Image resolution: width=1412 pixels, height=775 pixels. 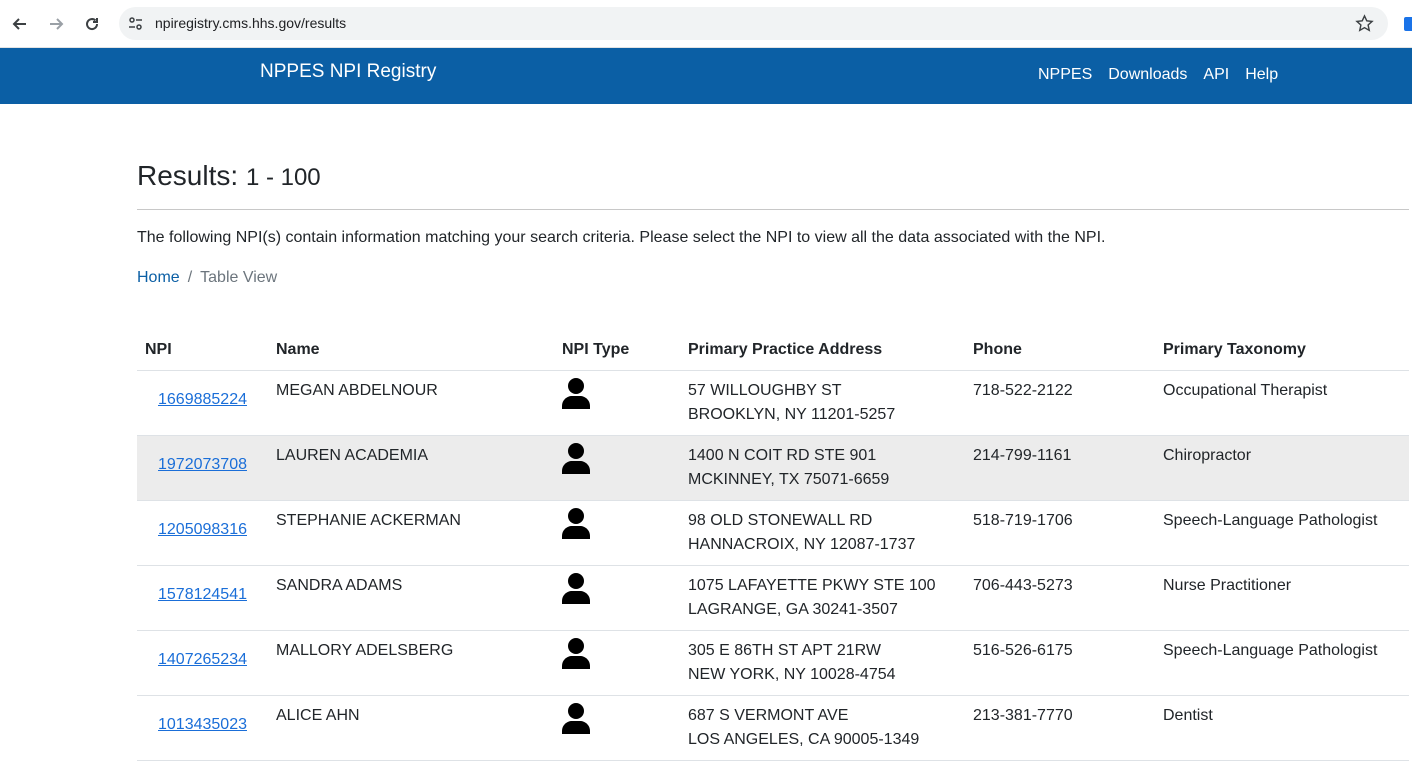 I want to click on bookmark-star-icon, so click(x=1364, y=23).